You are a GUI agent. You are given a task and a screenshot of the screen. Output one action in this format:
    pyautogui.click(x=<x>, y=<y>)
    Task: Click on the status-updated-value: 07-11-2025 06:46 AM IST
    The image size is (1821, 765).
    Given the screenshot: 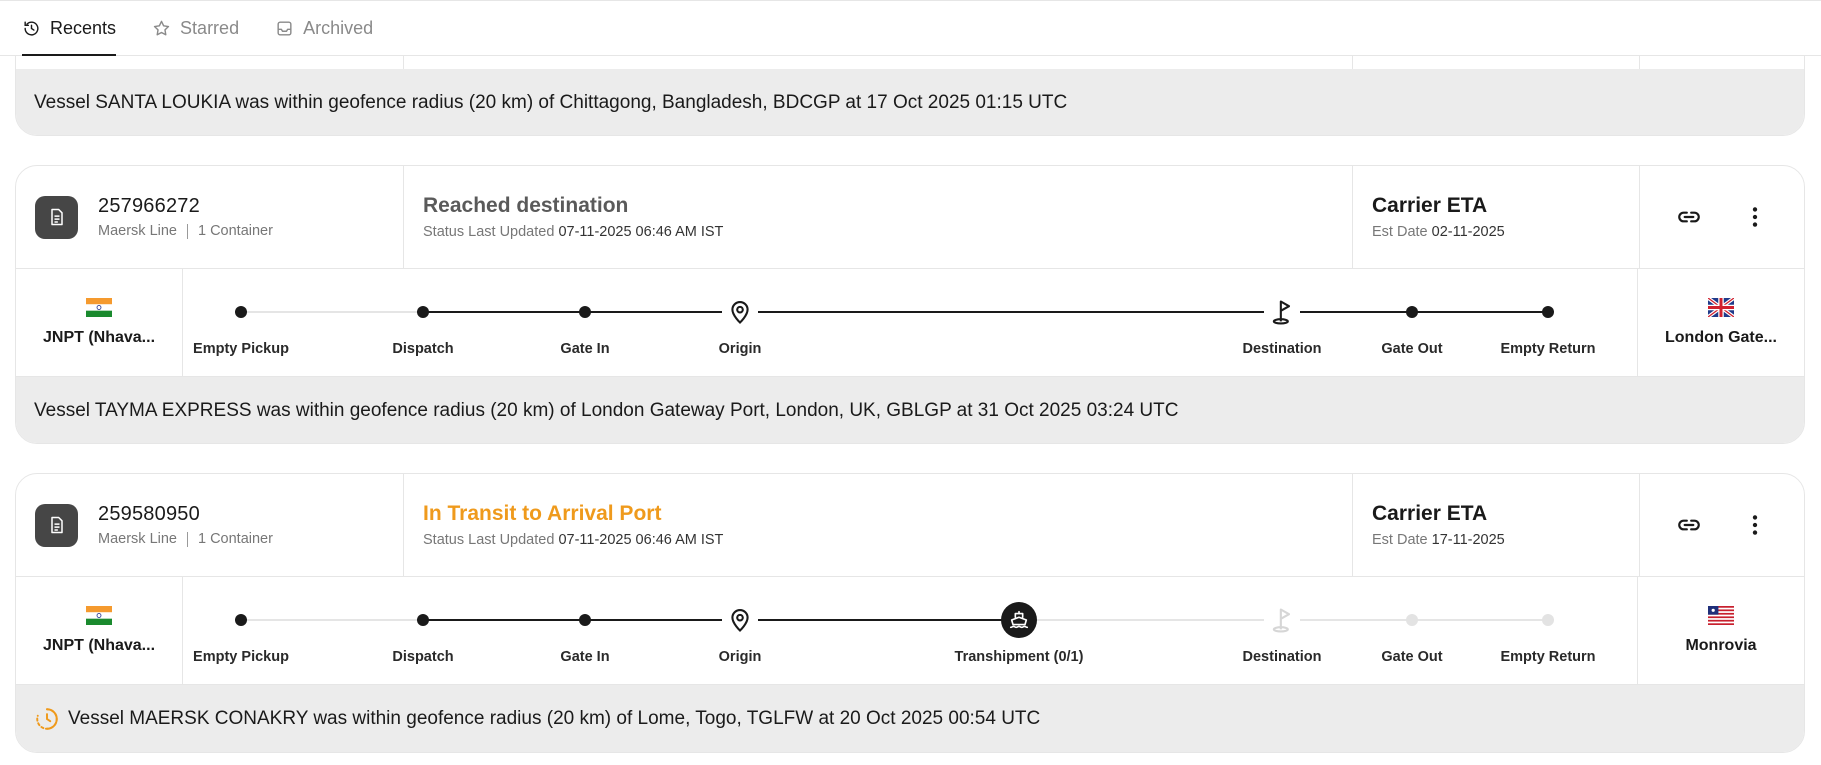 What is the action you would take?
    pyautogui.click(x=641, y=540)
    